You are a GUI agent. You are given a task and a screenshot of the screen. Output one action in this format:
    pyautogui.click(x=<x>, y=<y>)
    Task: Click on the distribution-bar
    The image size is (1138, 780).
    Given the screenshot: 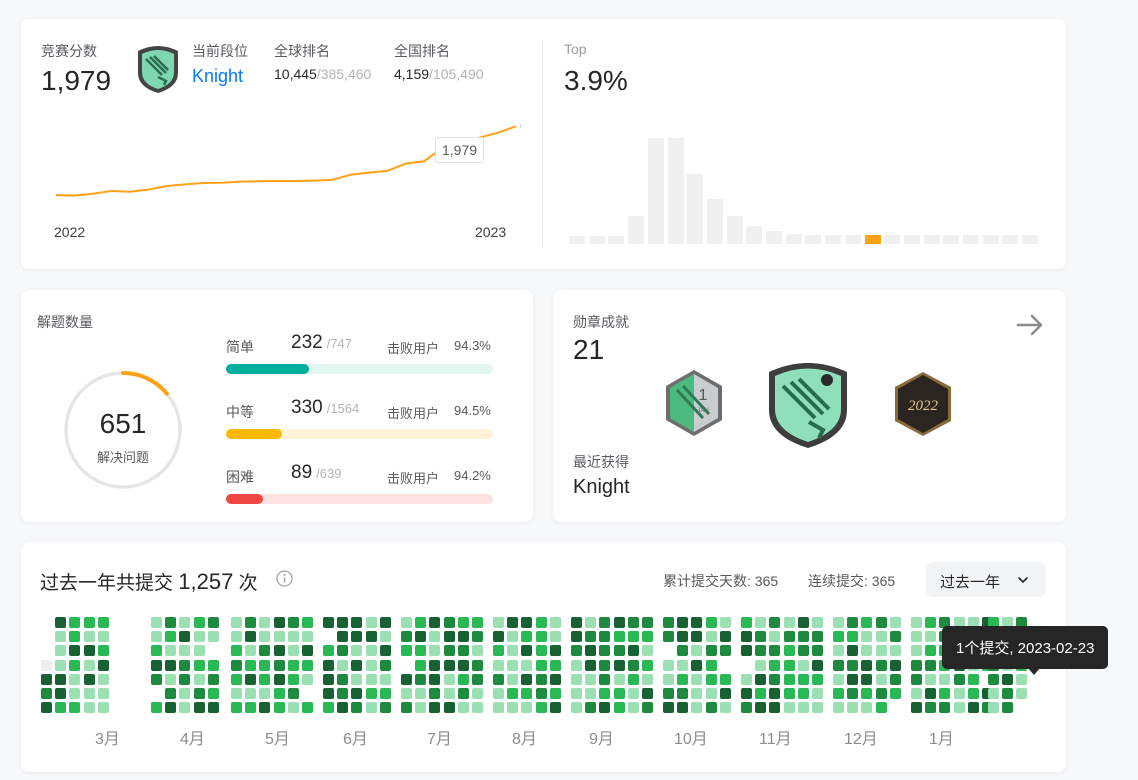 What is the action you would take?
    pyautogui.click(x=911, y=239)
    